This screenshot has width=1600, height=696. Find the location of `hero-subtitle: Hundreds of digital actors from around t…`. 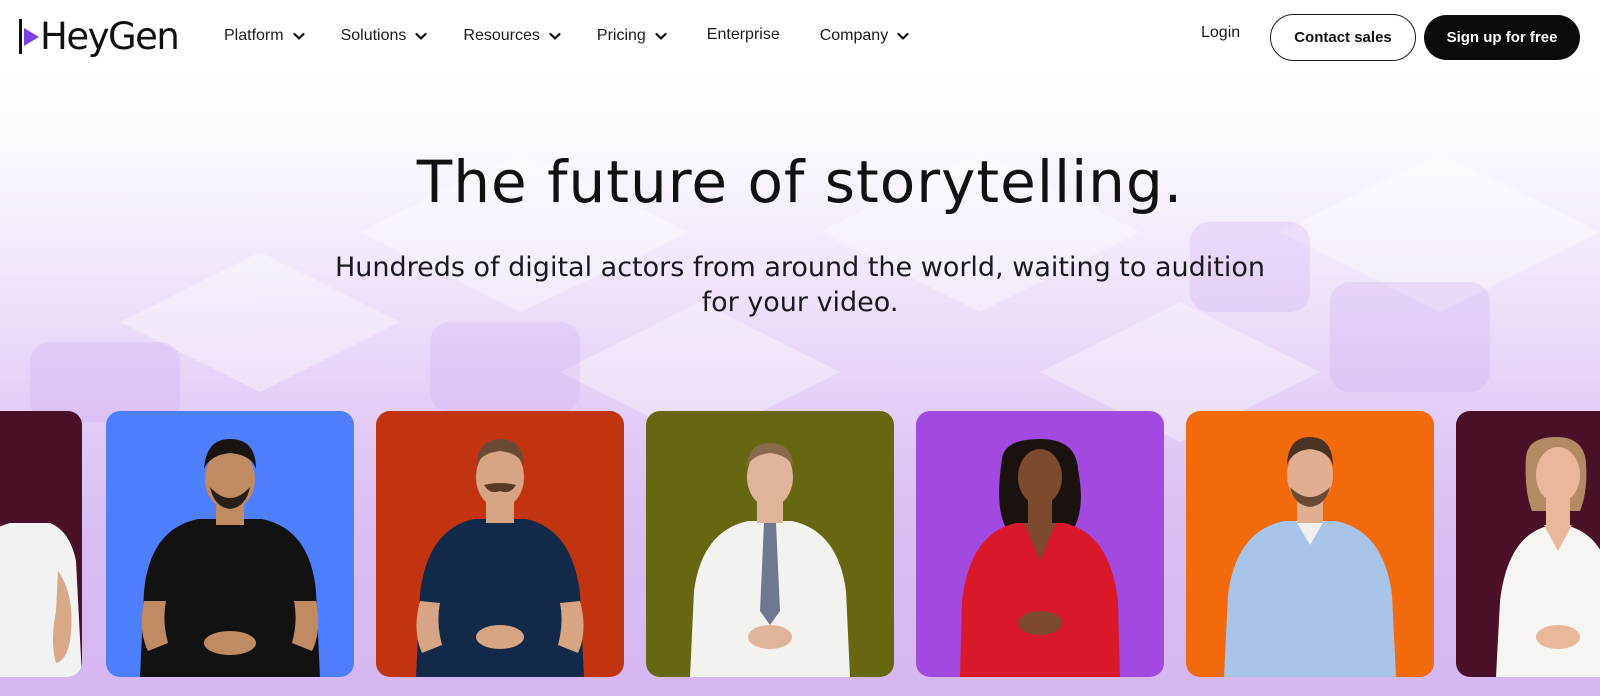

hero-subtitle: Hundreds of digital actors from around t… is located at coordinates (800, 285).